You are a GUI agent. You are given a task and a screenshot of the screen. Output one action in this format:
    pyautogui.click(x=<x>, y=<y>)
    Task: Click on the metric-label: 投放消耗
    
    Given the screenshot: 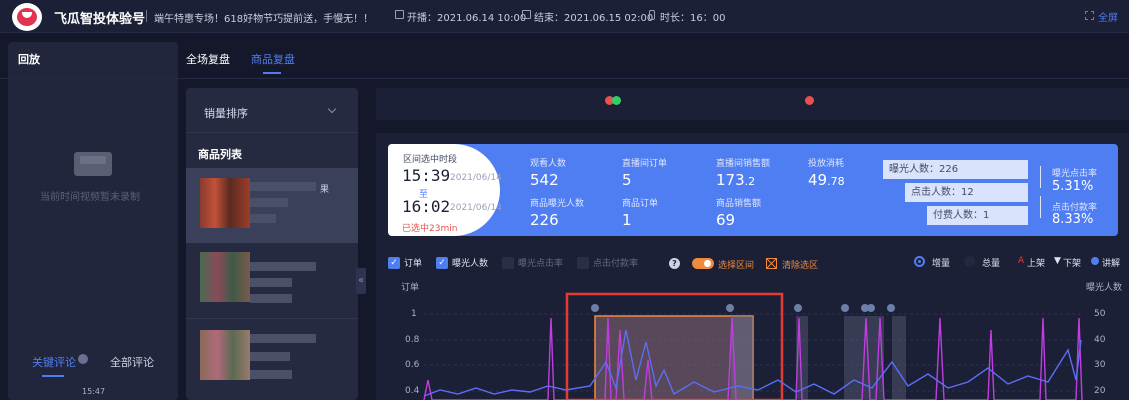 What is the action you would take?
    pyautogui.click(x=826, y=164)
    